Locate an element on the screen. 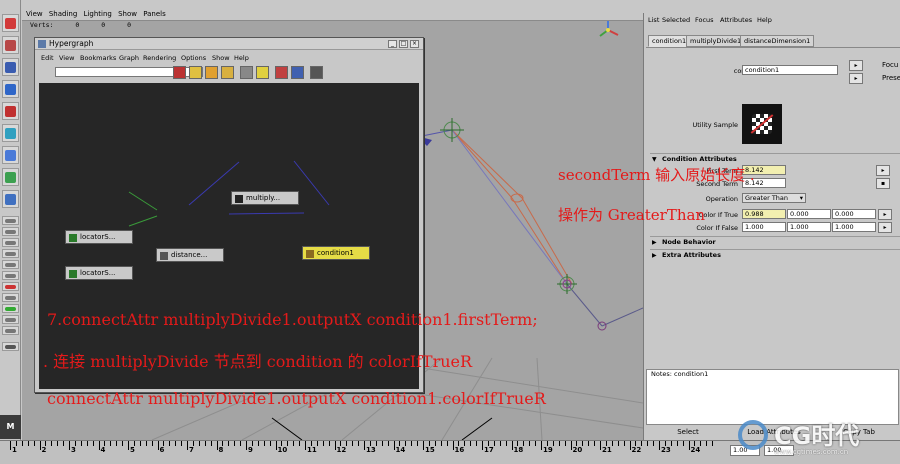  layout-two-icon is located at coordinates (10, 242).